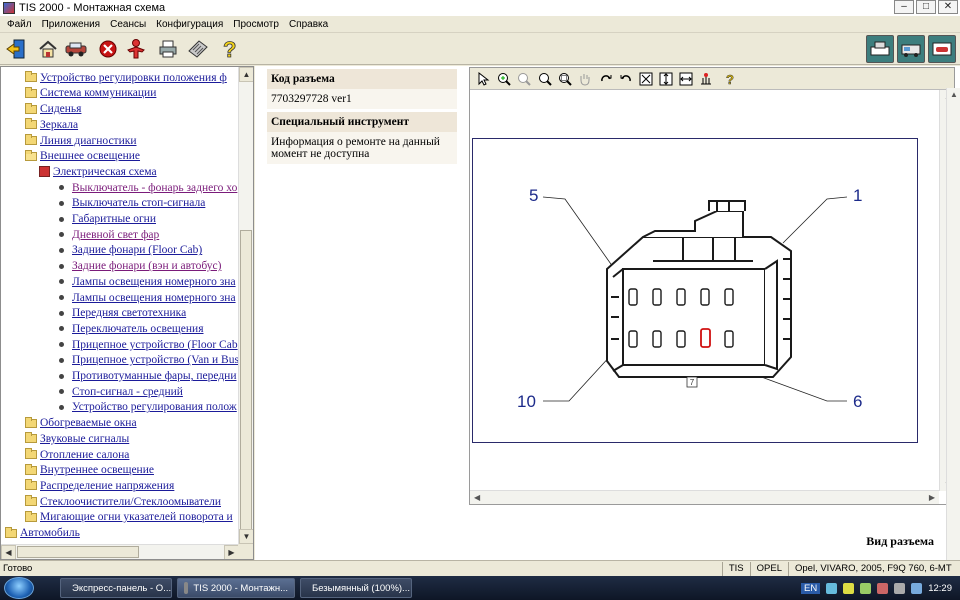  What do you see at coordinates (154, 407) in the screenshot?
I see `tree-item-label: Устройство регулирования полож` at bounding box center [154, 407].